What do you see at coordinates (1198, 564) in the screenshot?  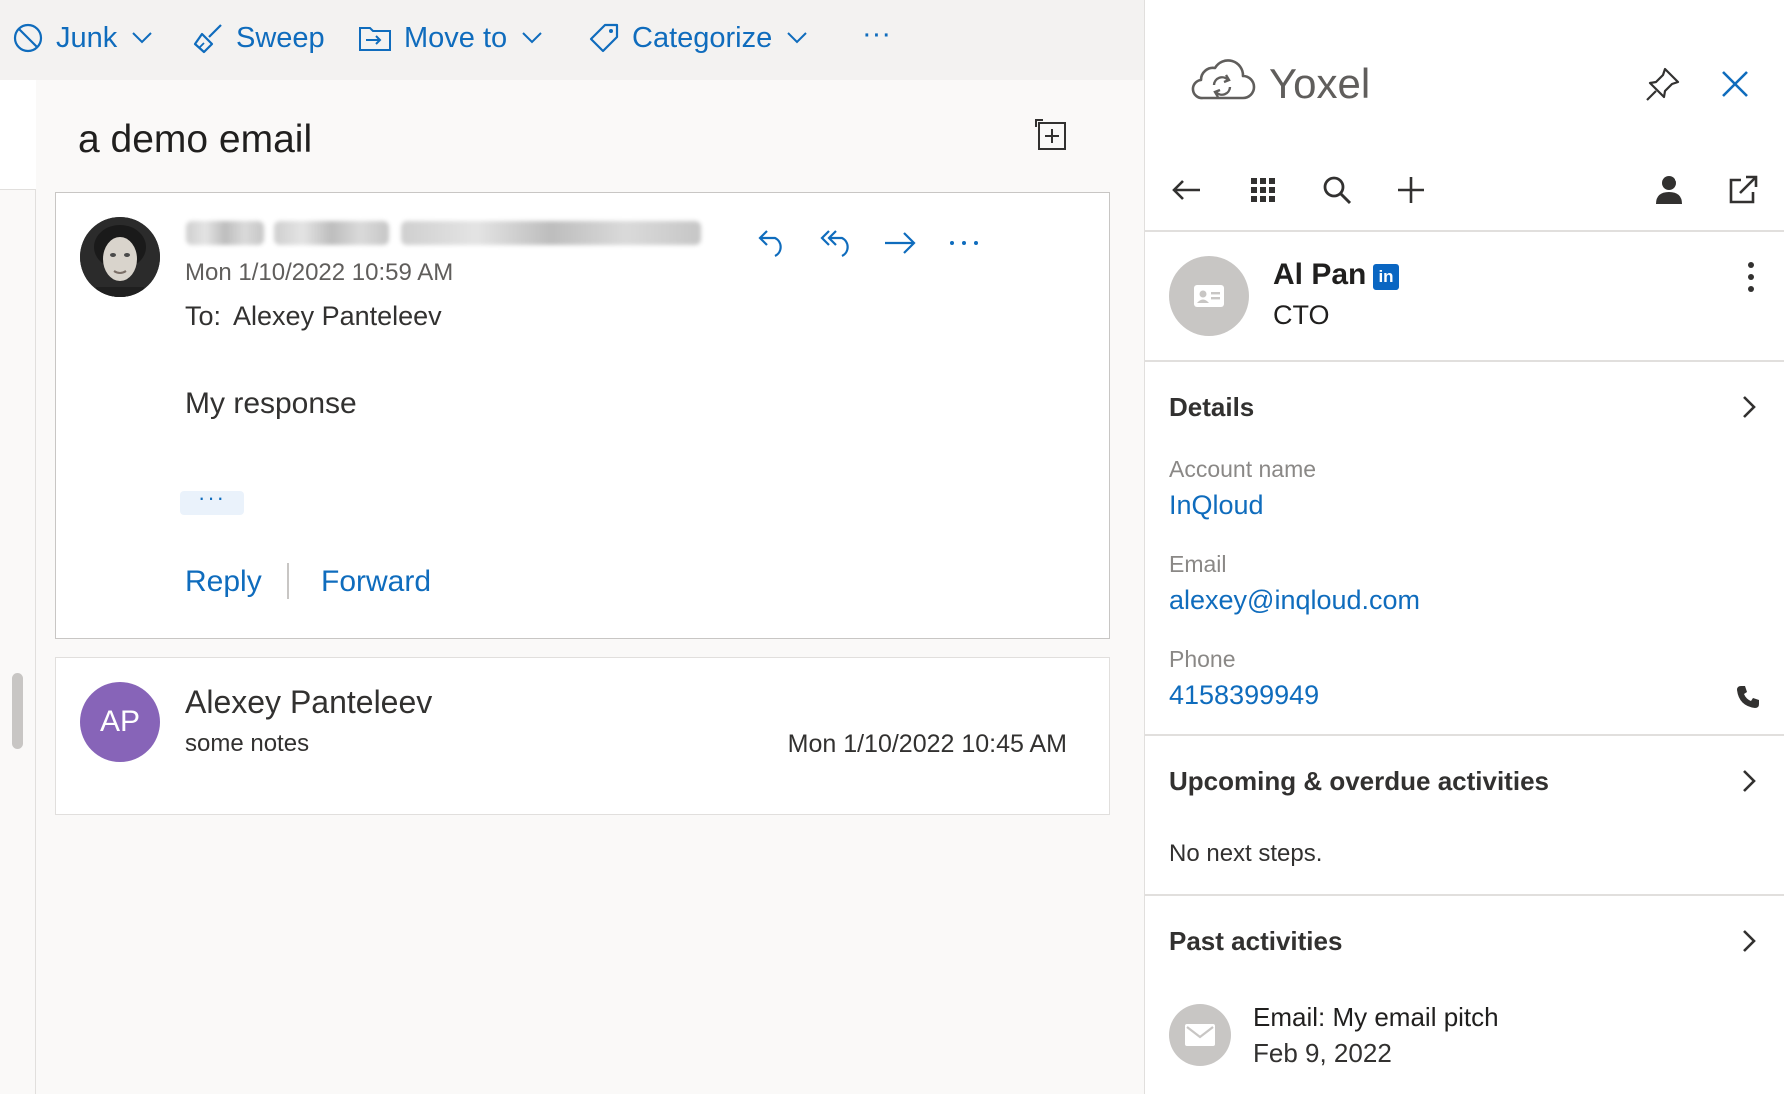 I see `email-label: Email` at bounding box center [1198, 564].